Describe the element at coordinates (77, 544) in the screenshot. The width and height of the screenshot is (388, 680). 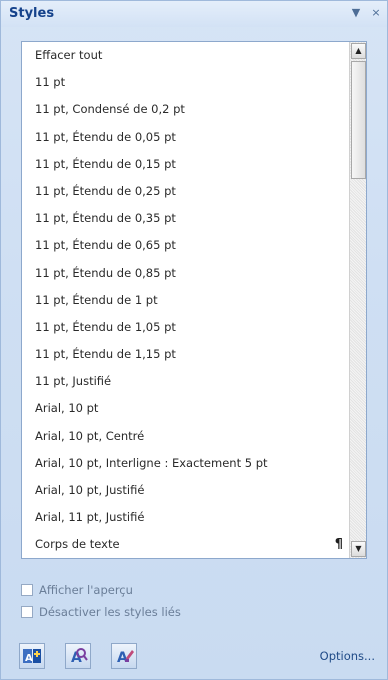
I see `style-item-label: Corps de texte` at that location.